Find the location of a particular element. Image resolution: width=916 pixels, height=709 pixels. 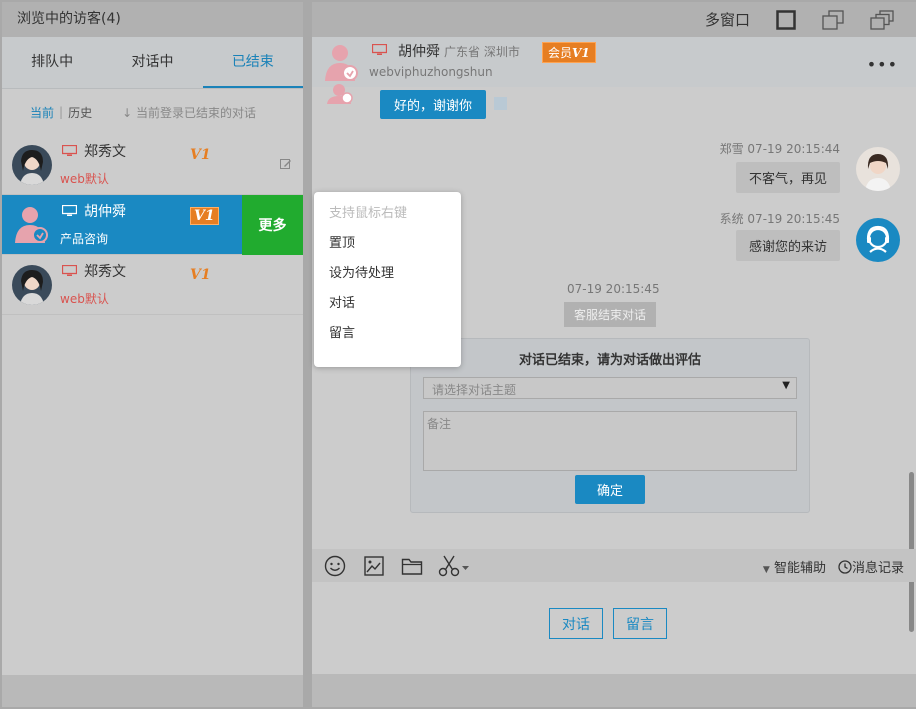

image-icon is located at coordinates (374, 566).